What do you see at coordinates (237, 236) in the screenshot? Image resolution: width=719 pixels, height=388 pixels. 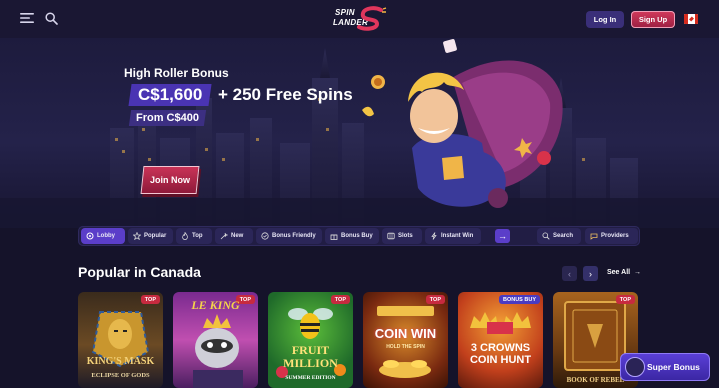 I see `tab-new-label: New` at bounding box center [237, 236].